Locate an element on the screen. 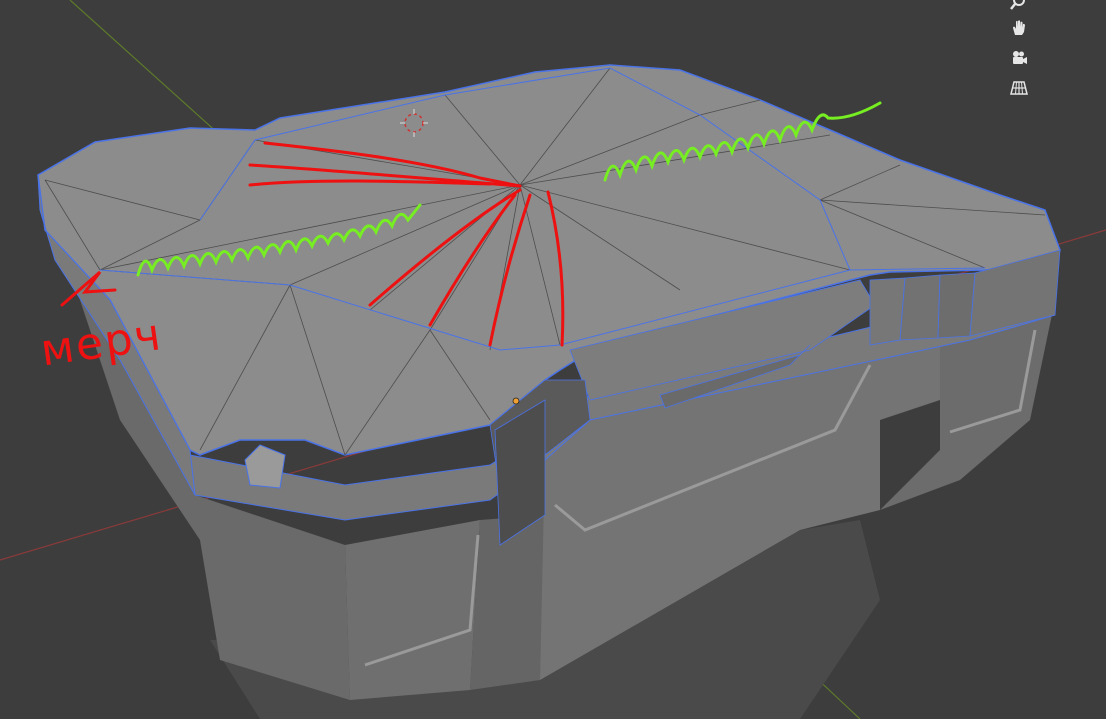  pan-hand-icon is located at coordinates (1019, 28).